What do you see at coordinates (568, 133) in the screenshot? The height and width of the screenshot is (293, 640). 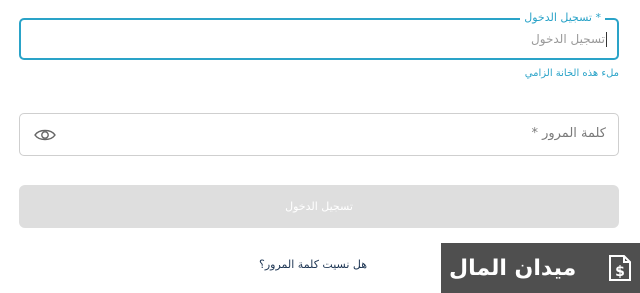 I see `password-label: كلمة المرور *` at bounding box center [568, 133].